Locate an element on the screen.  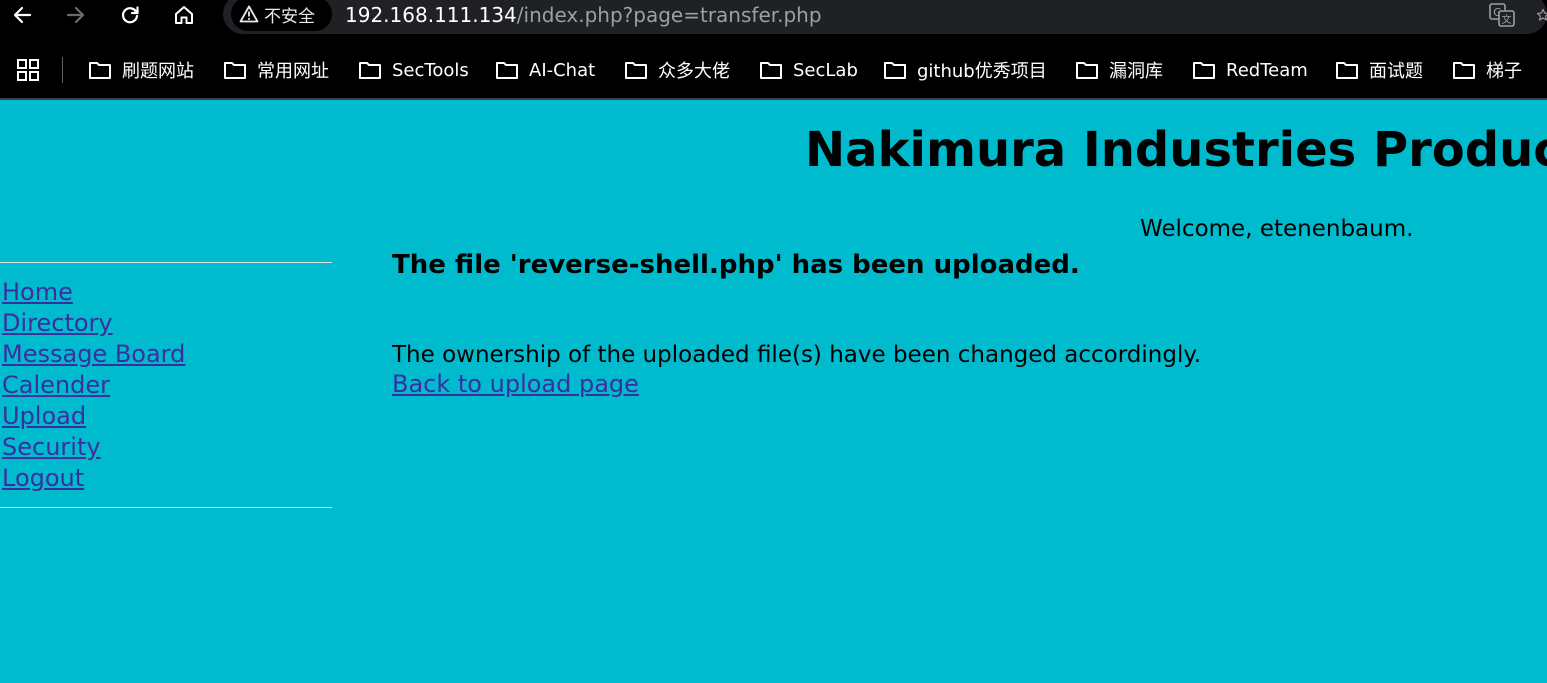
apps-grid-icon is located at coordinates (28, 70).